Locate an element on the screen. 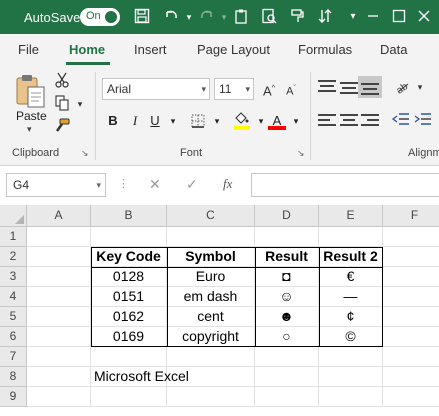 Image resolution: width=439 pixels, height=416 pixels. cell-e4: — is located at coordinates (351, 297).